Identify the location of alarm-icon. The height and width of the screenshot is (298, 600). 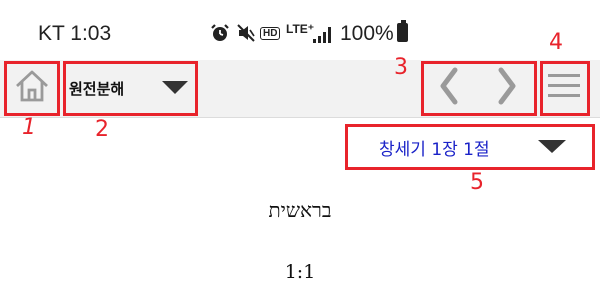
(220, 33).